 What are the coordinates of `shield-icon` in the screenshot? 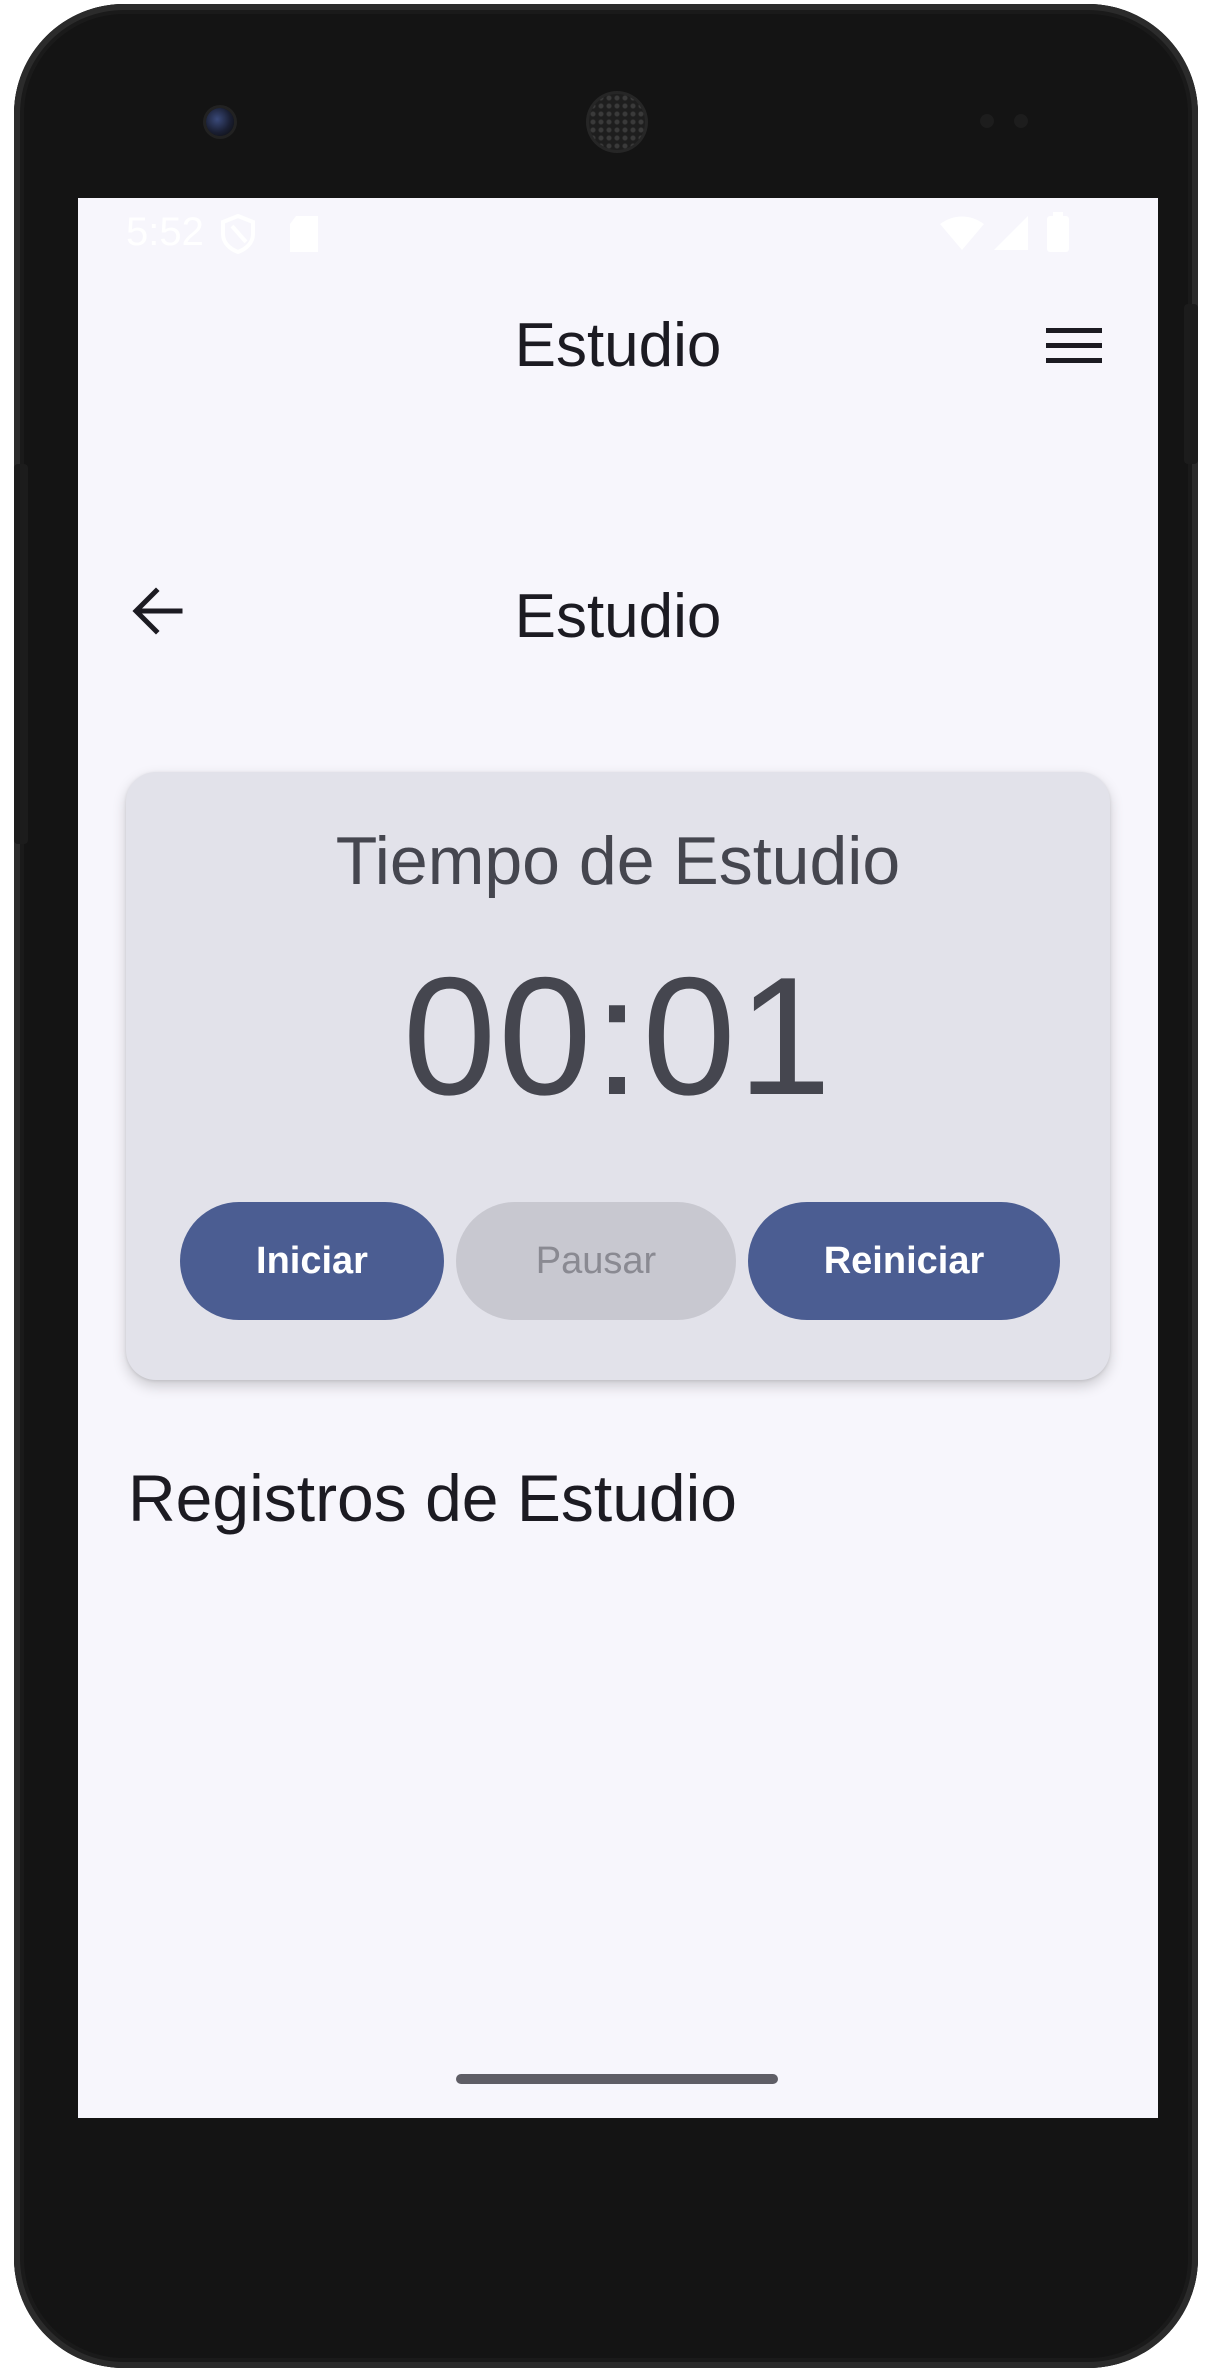 It's located at (238, 236).